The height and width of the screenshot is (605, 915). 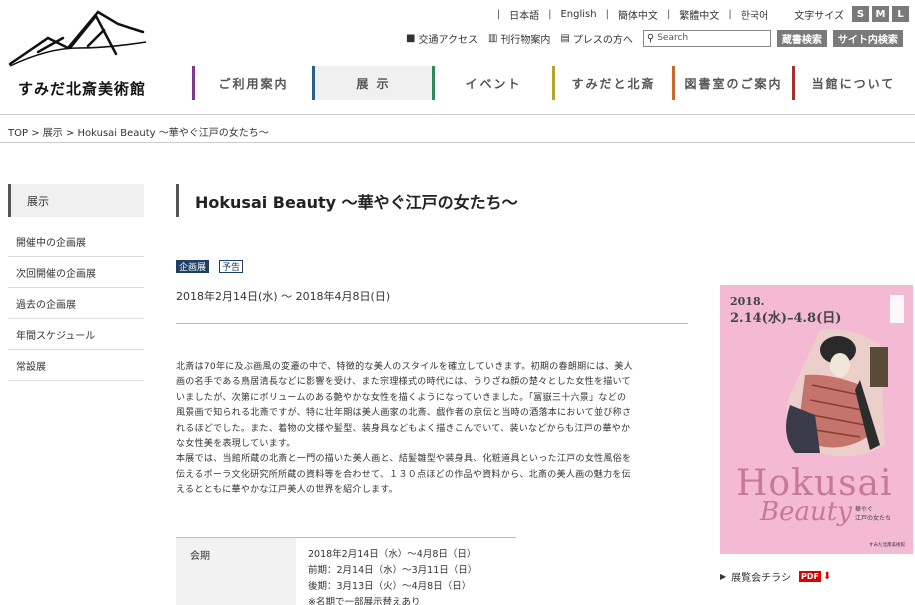 I want to click on caret-right-icon: ▶, so click(x=723, y=576).